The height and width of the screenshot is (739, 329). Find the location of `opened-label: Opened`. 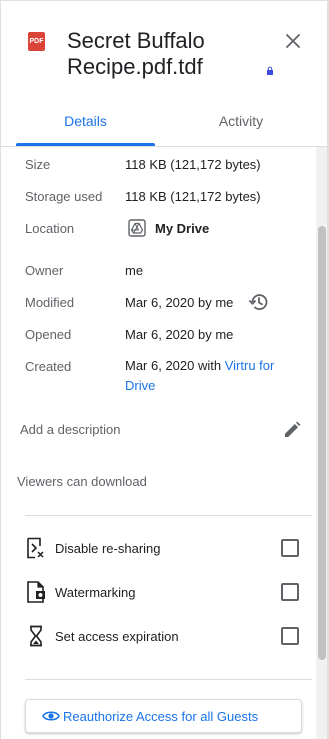

opened-label: Opened is located at coordinates (48, 334).